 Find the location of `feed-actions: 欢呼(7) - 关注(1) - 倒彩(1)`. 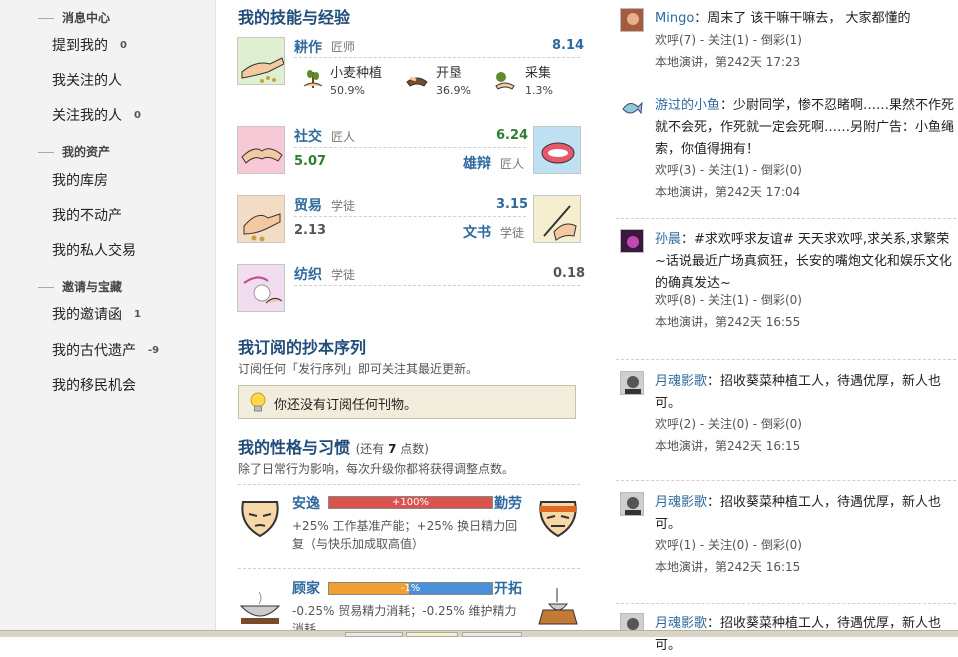

feed-actions: 欢呼(7) - 关注(1) - 倒彩(1) is located at coordinates (728, 40).